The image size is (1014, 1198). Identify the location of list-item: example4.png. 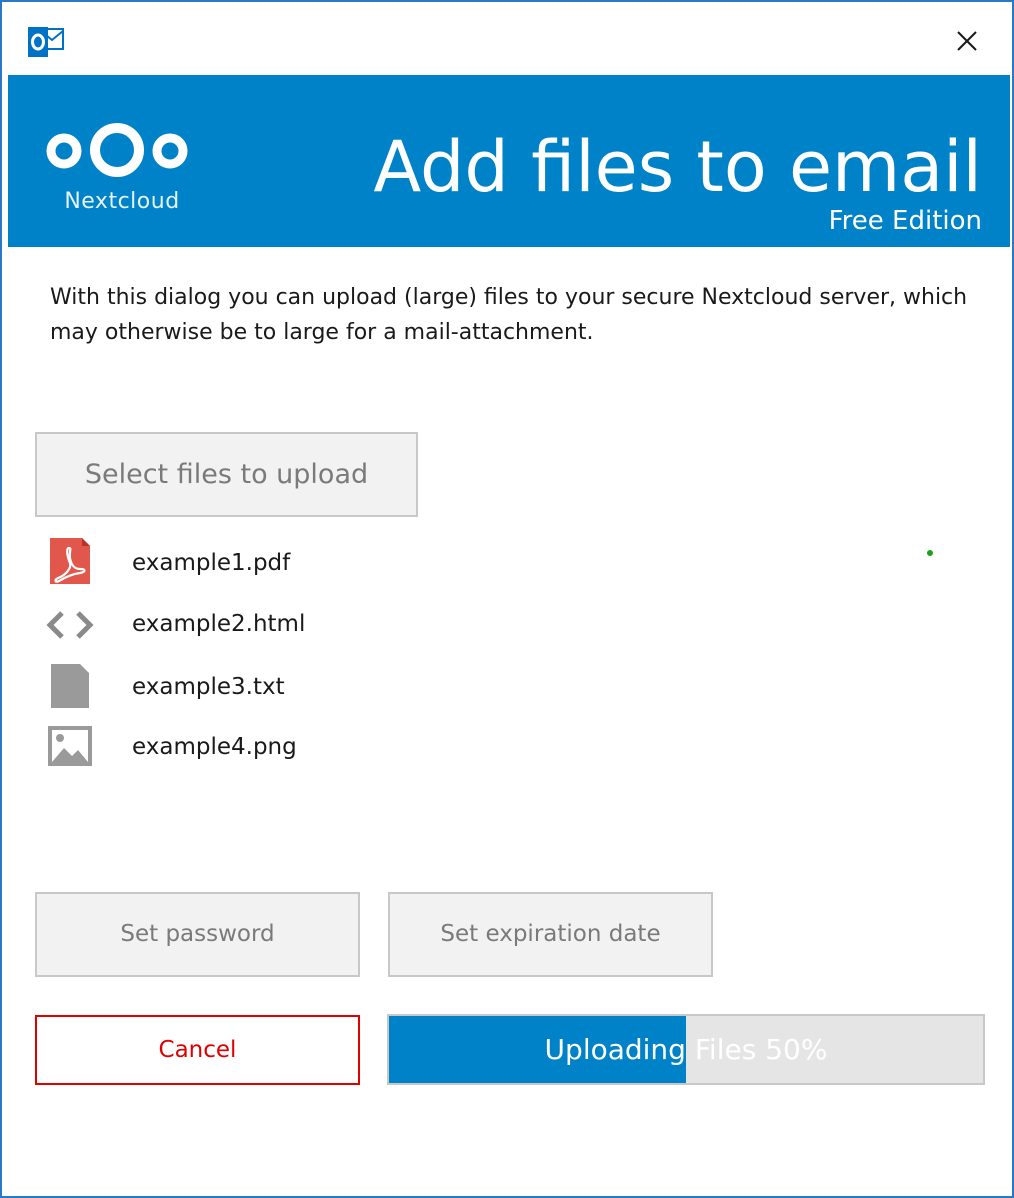
(342, 748).